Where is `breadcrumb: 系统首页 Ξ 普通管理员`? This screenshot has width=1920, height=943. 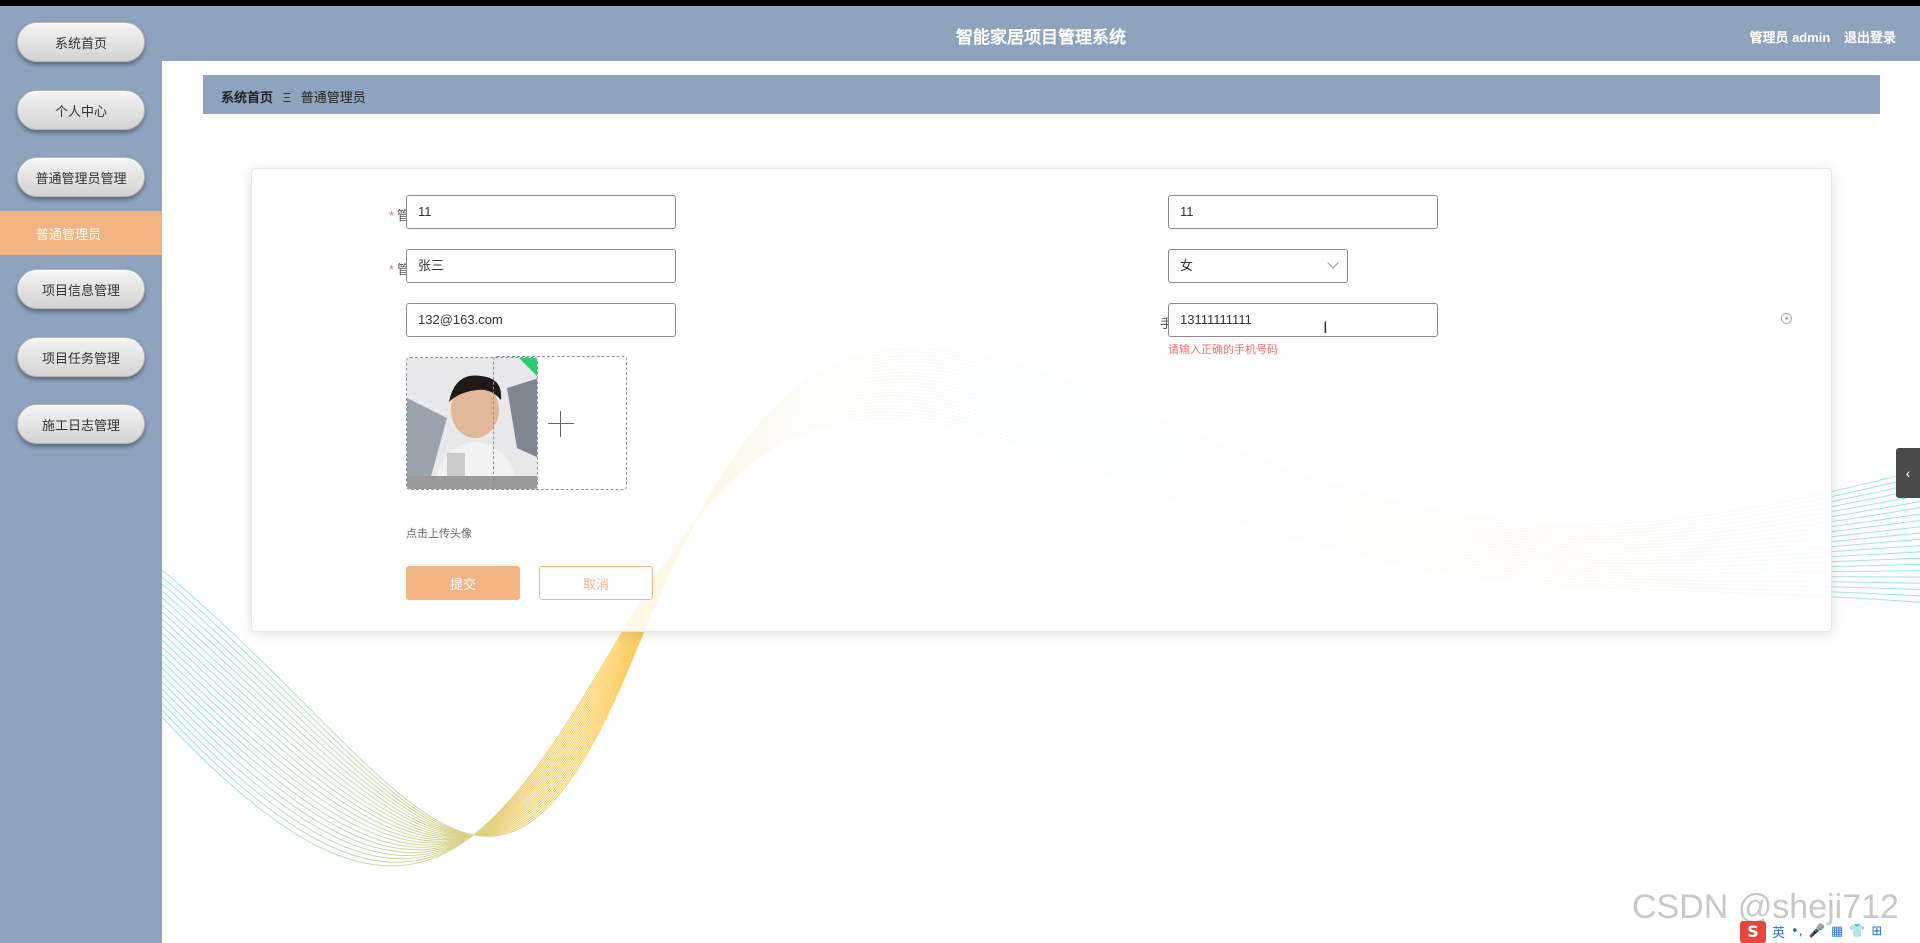 breadcrumb: 系统首页 Ξ 普通管理员 is located at coordinates (293, 96).